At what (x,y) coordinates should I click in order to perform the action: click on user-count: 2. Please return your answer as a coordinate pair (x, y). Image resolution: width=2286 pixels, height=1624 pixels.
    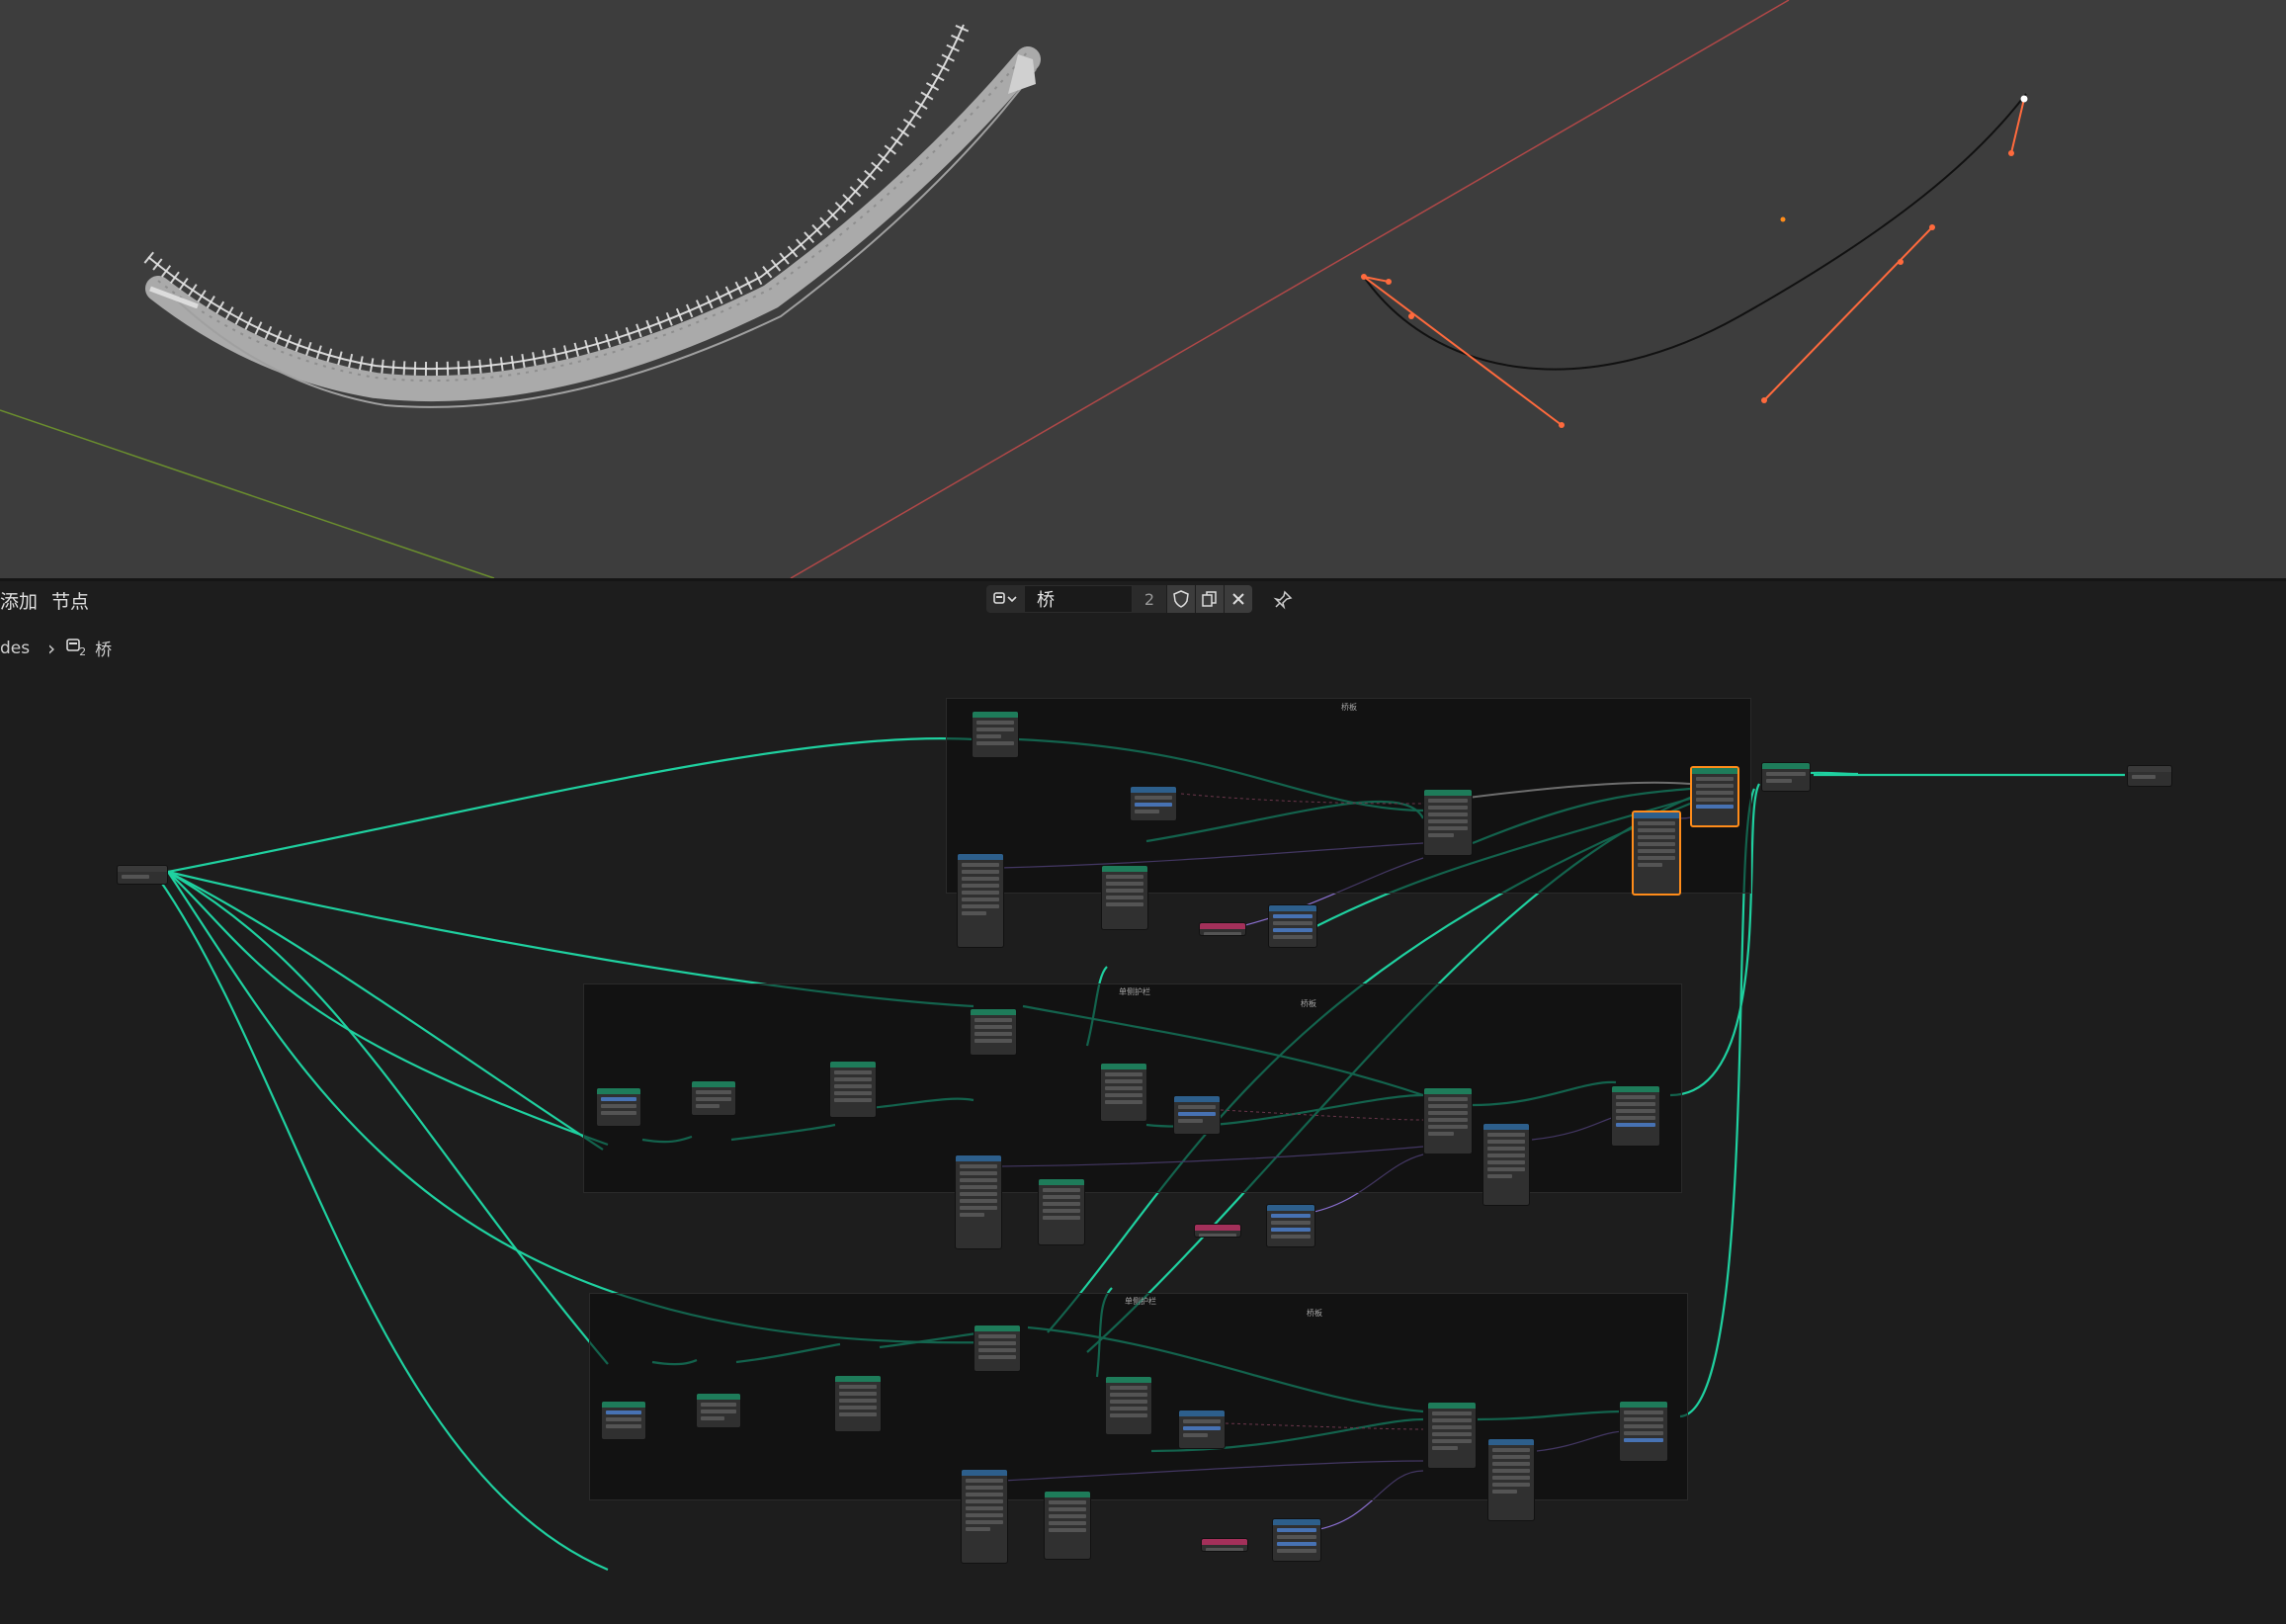
    Looking at the image, I should click on (1149, 599).